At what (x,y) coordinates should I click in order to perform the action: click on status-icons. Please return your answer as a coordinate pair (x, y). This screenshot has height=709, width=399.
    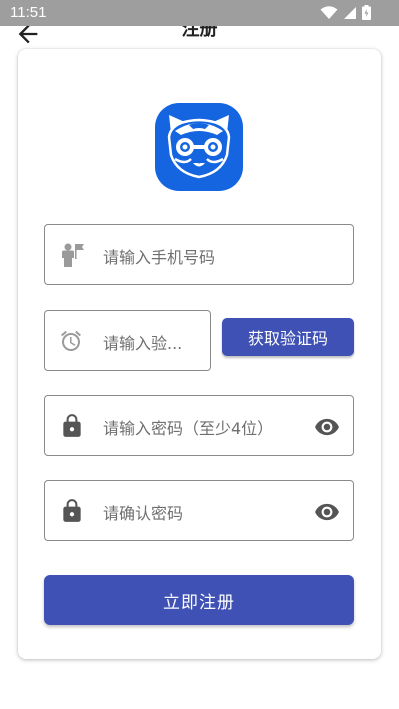
    Looking at the image, I should click on (345, 12).